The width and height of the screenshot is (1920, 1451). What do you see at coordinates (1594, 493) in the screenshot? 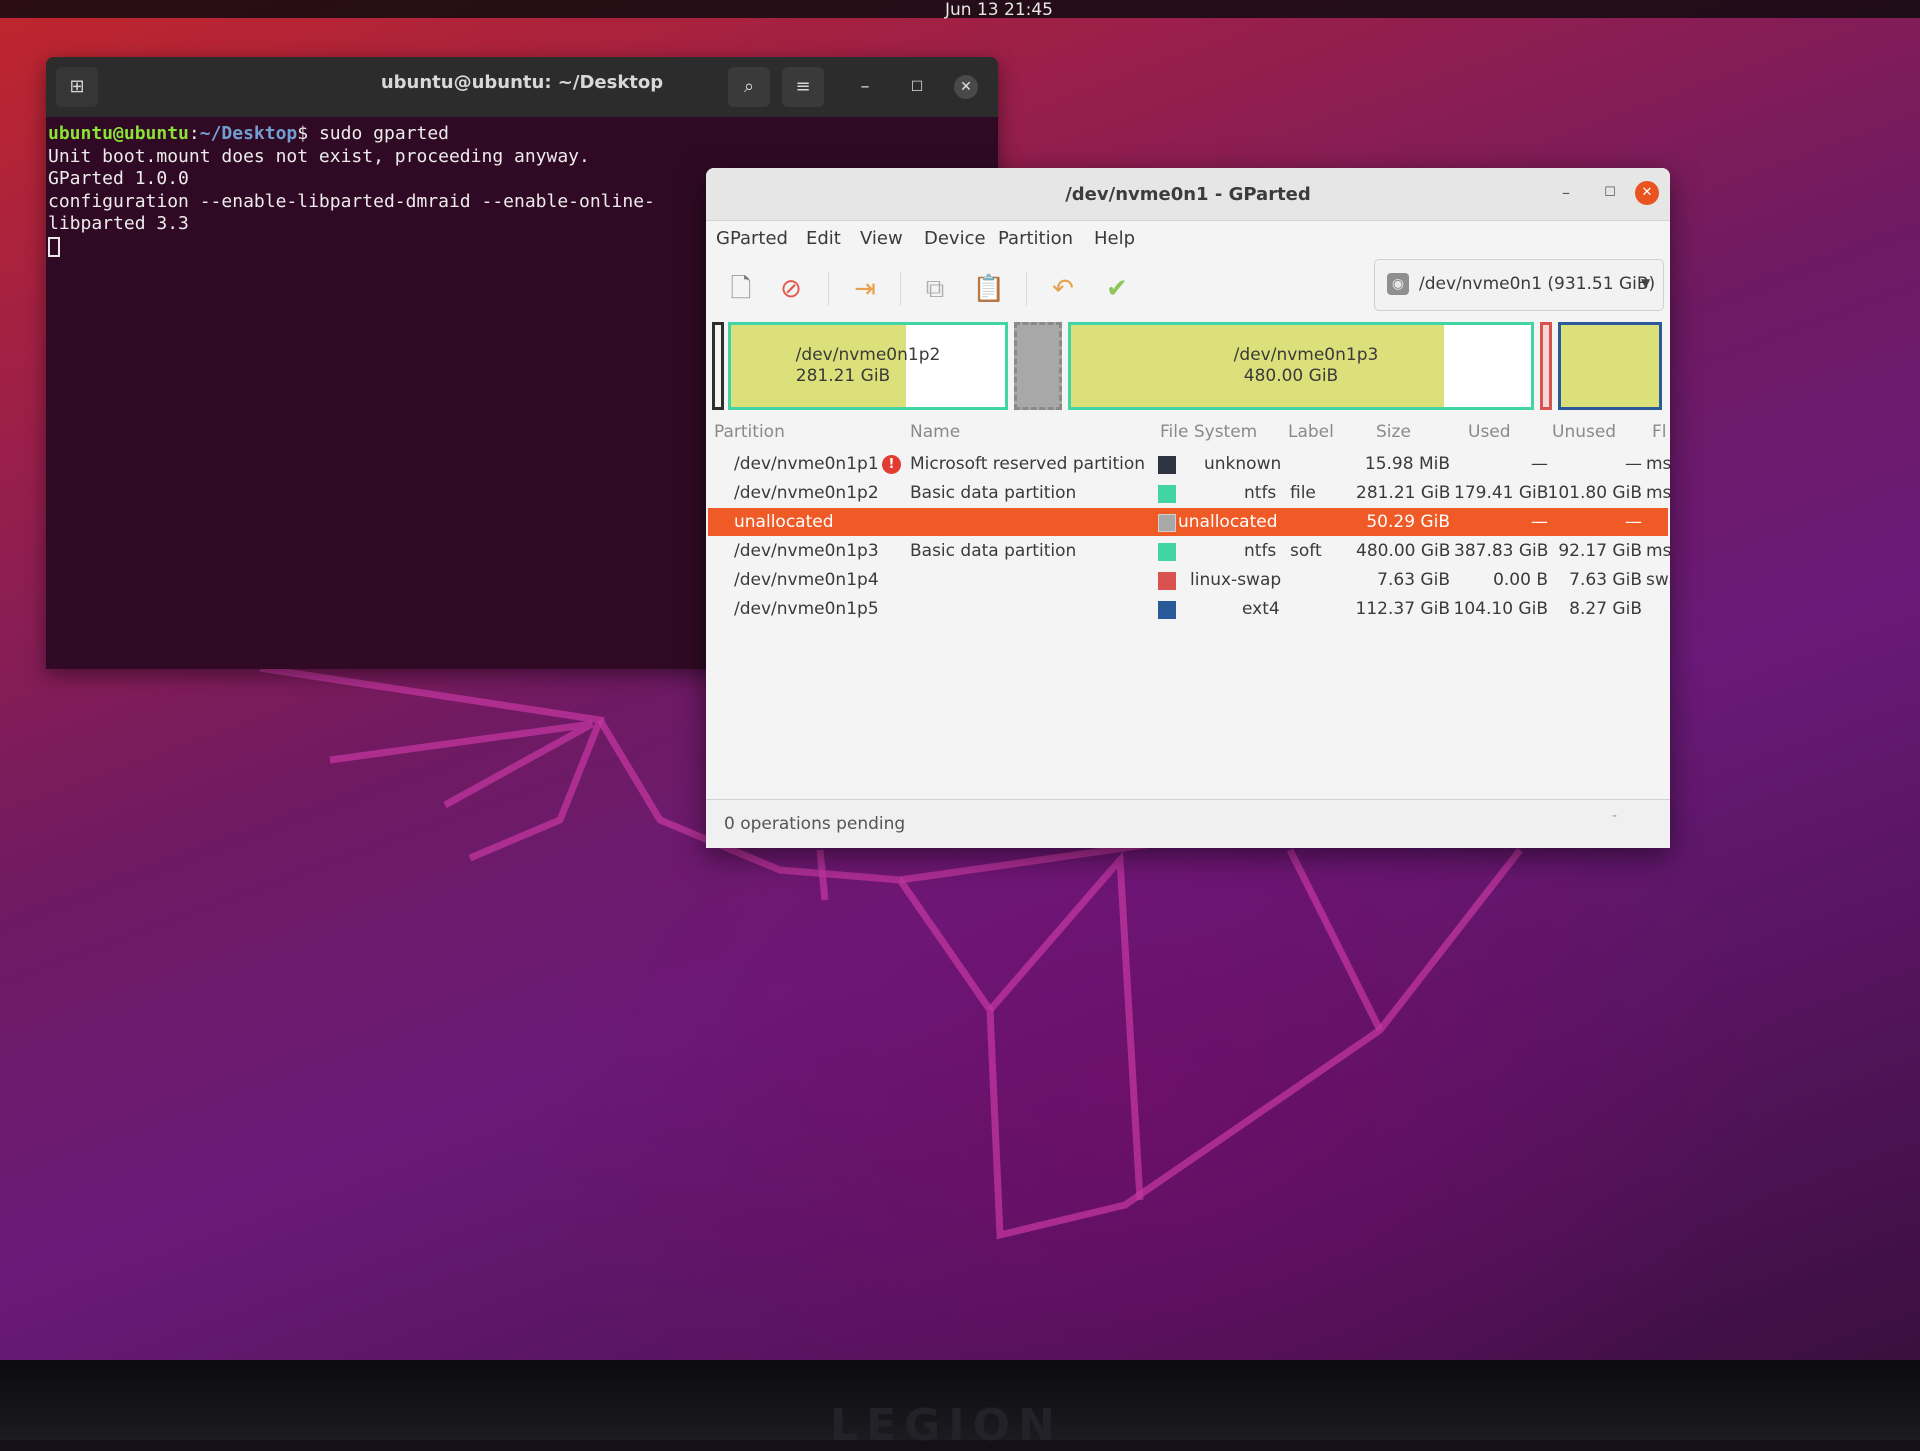
I see `cell-unused: 101.80 GiB` at bounding box center [1594, 493].